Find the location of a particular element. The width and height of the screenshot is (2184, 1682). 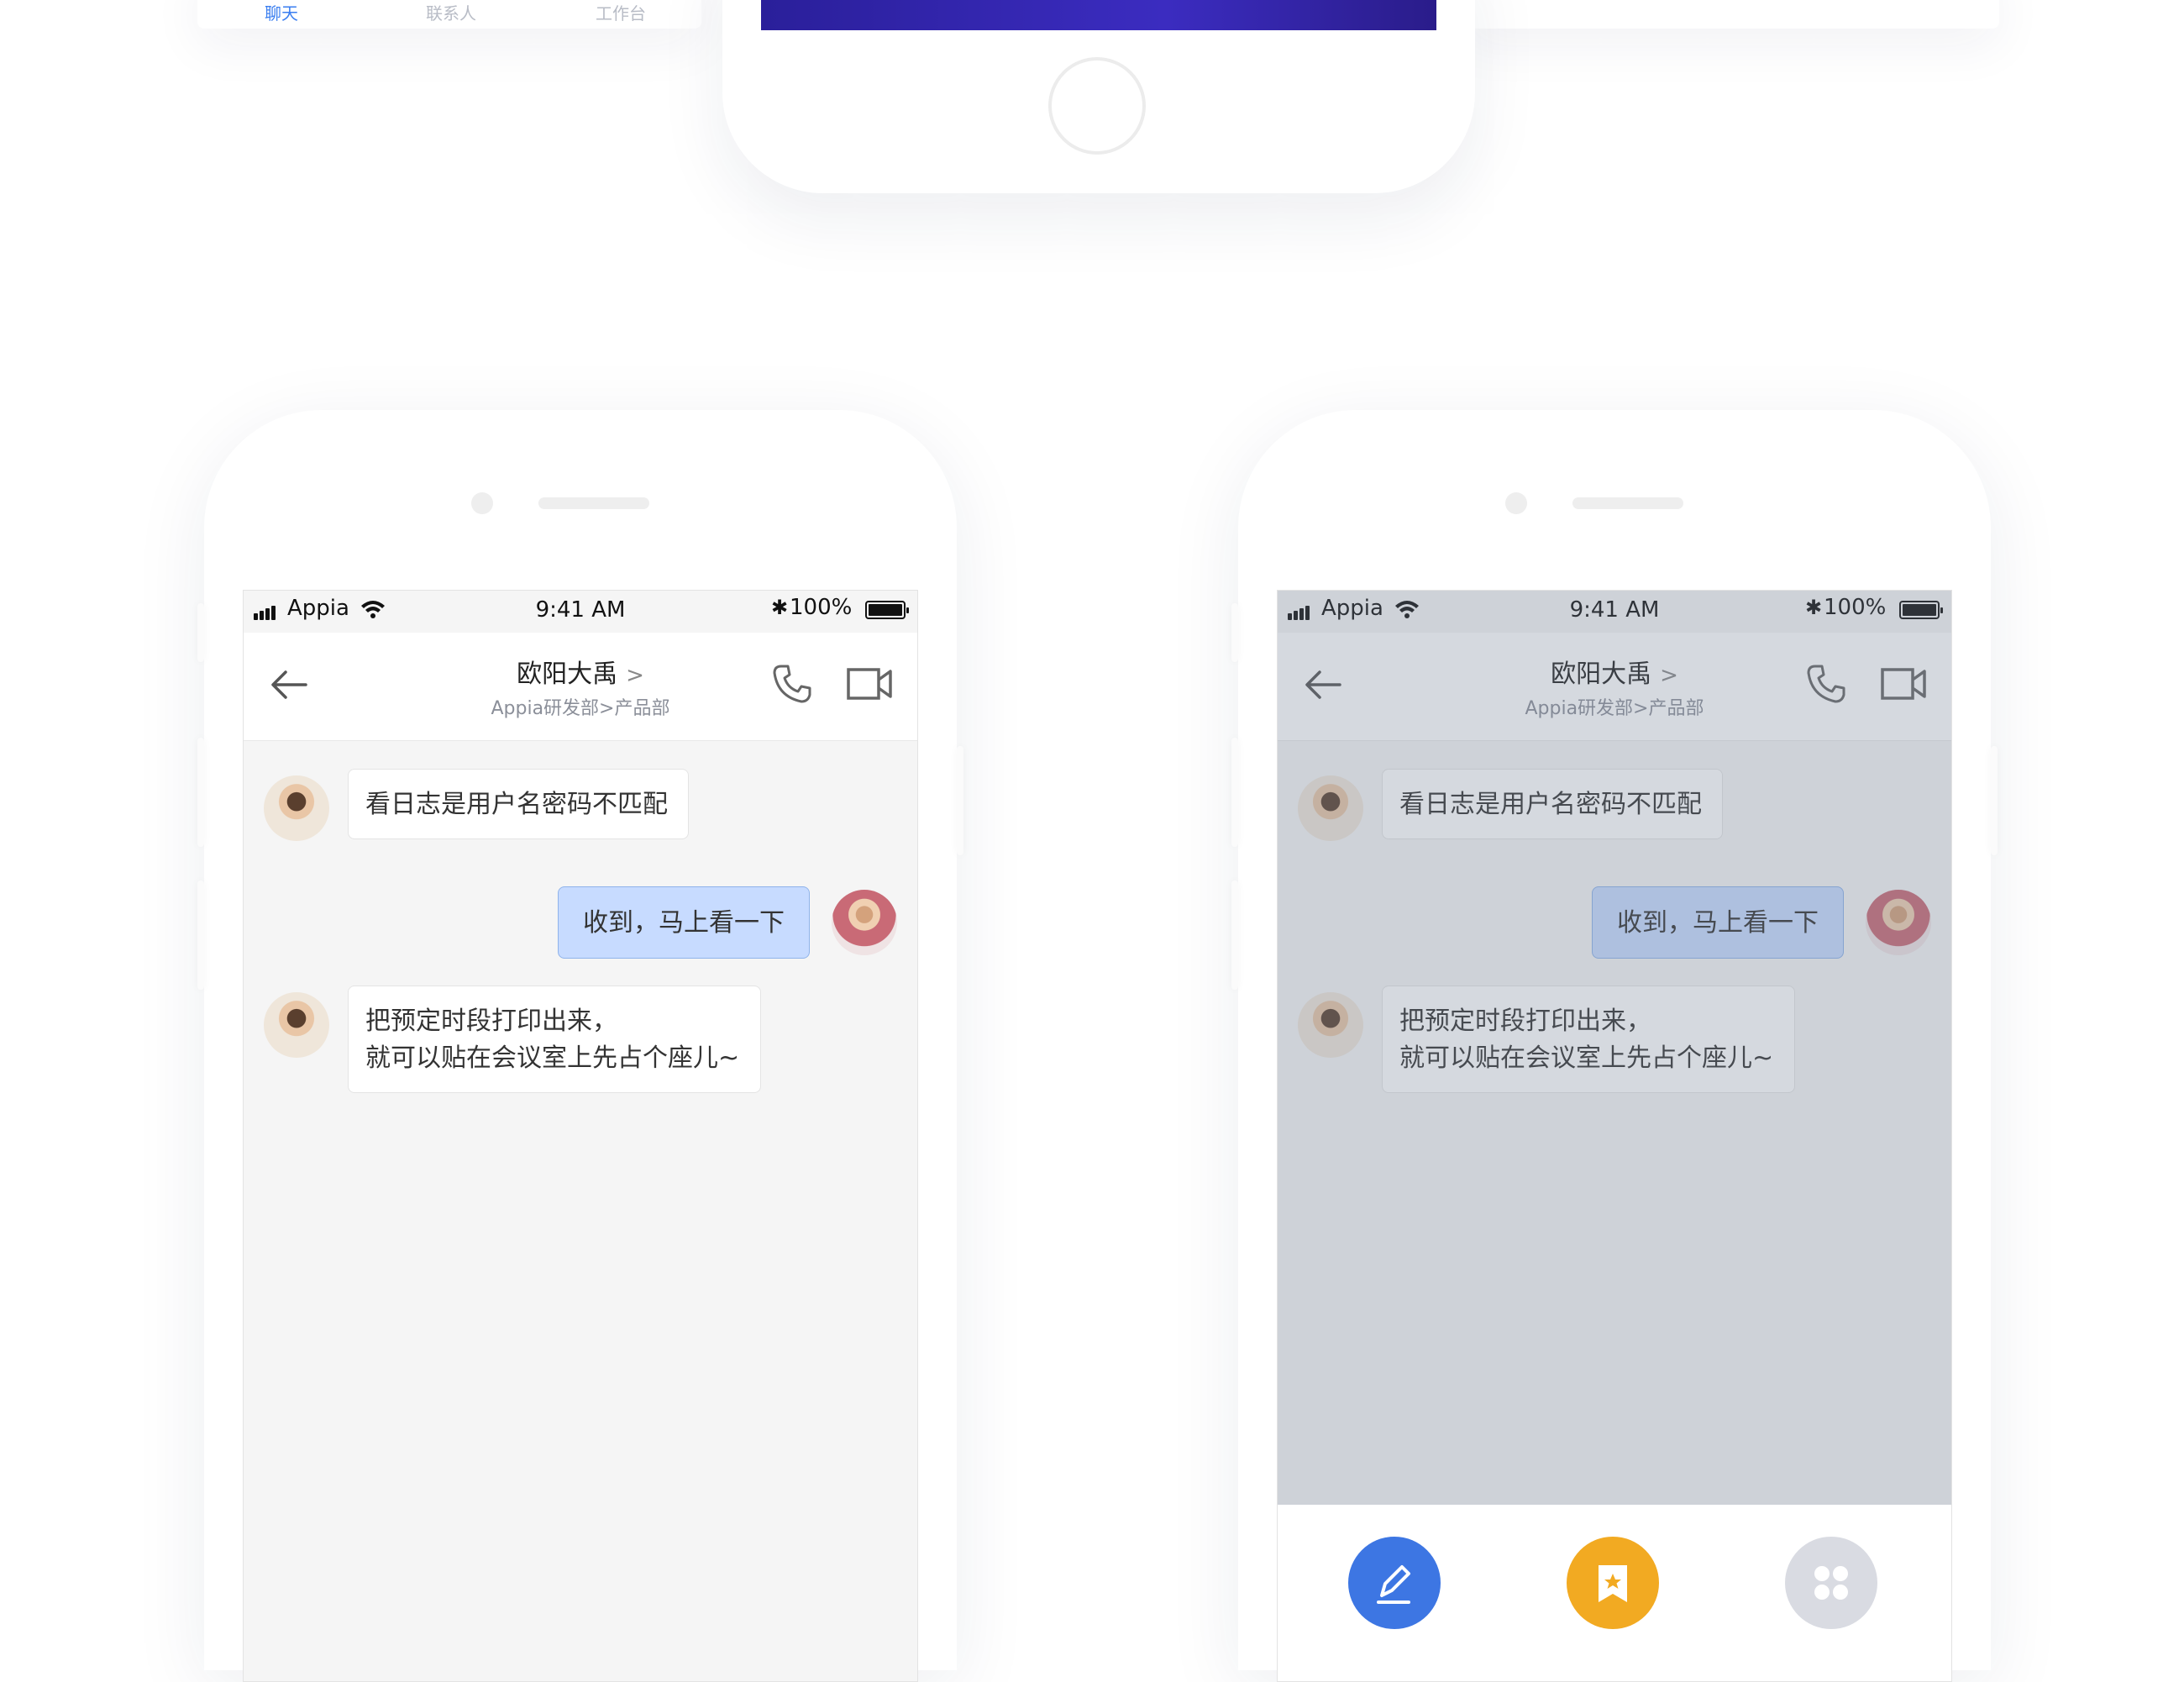

message-bubble: 看日志是用户名密码不匹配 is located at coordinates (518, 804).